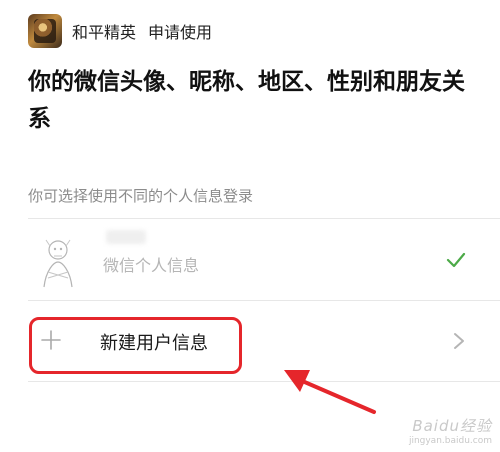 This screenshot has width=500, height=452. Describe the element at coordinates (141, 196) in the screenshot. I see `subtitle: 你可选择使用不同的个人信息登录` at that location.